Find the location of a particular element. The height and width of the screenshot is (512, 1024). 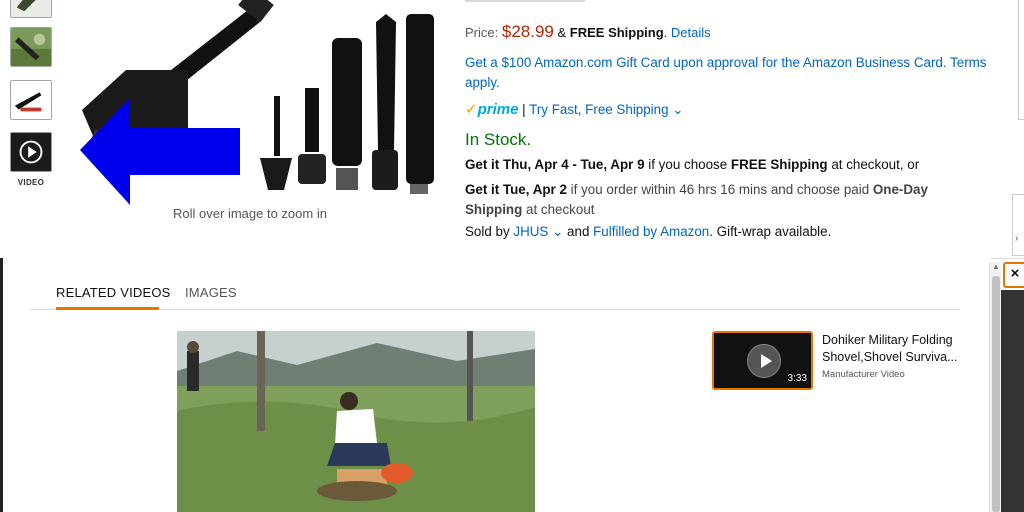

tool-pieces is located at coordinates (347, 104).